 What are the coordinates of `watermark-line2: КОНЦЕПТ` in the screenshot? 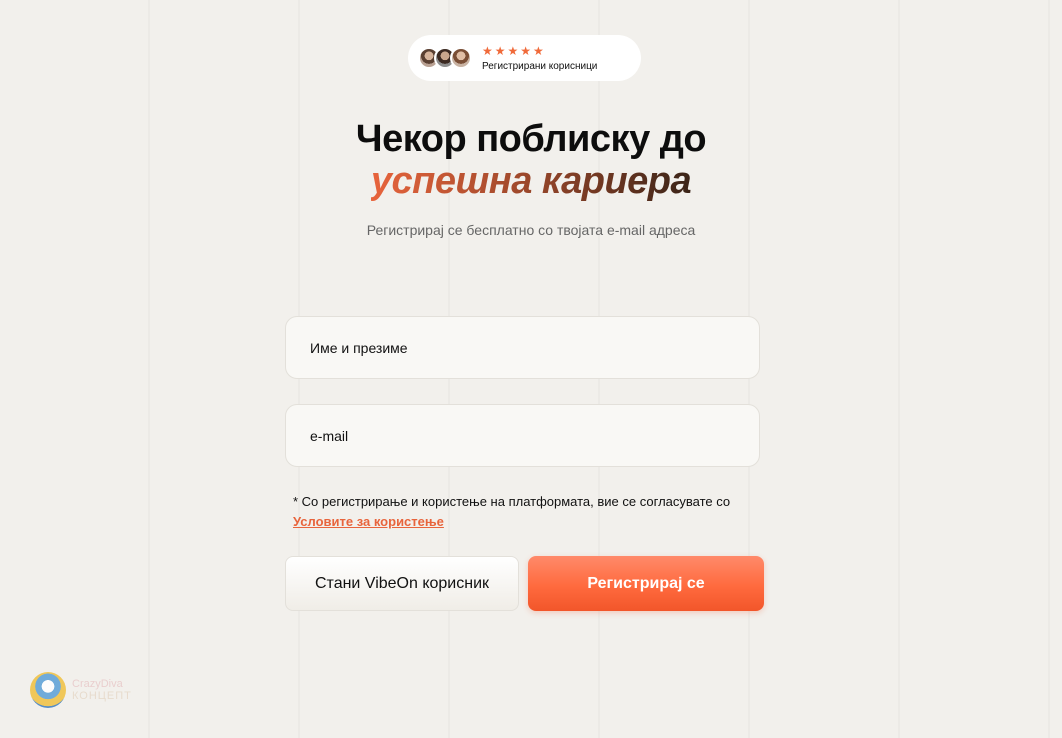 It's located at (102, 696).